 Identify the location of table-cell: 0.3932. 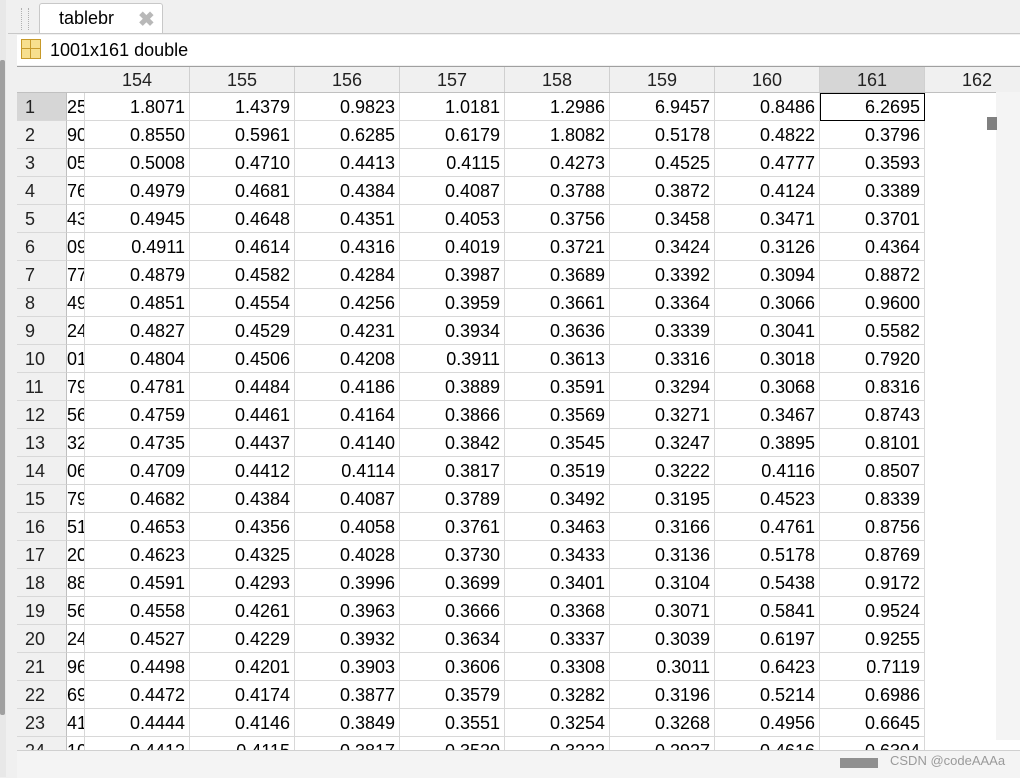
(347, 639).